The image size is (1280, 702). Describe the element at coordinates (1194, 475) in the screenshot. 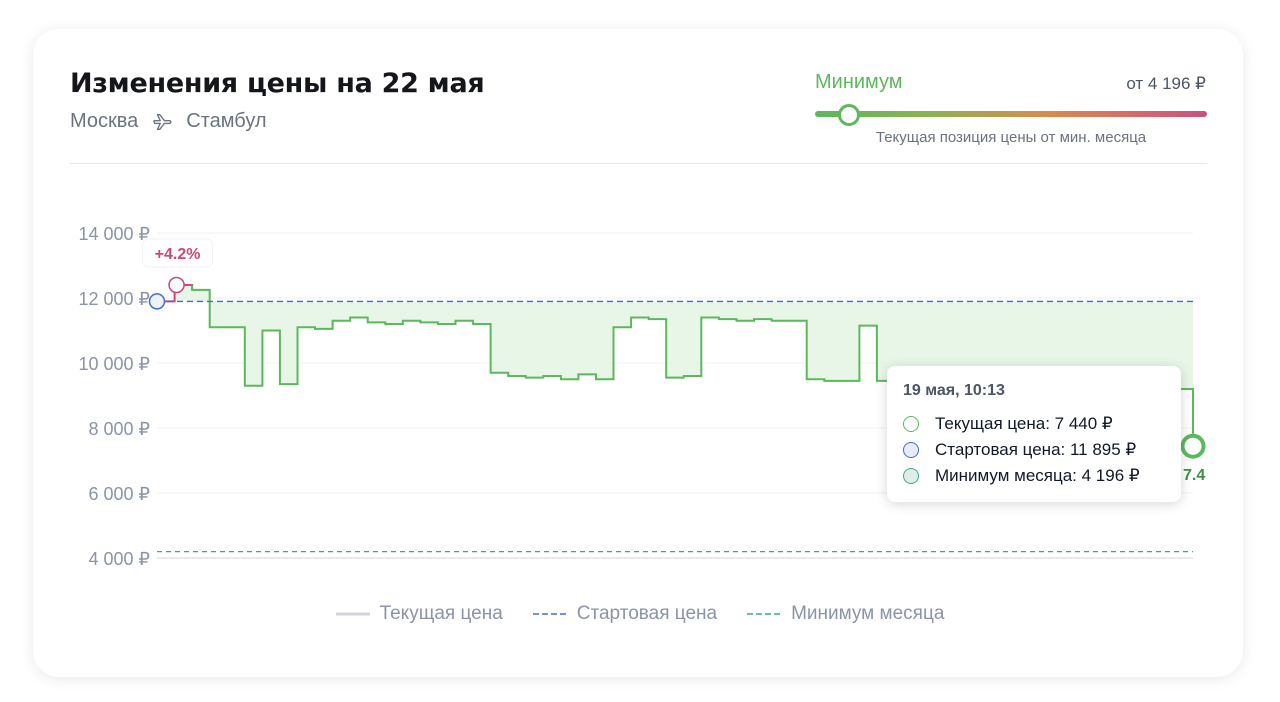

I see `end-value-label: 7.4` at that location.